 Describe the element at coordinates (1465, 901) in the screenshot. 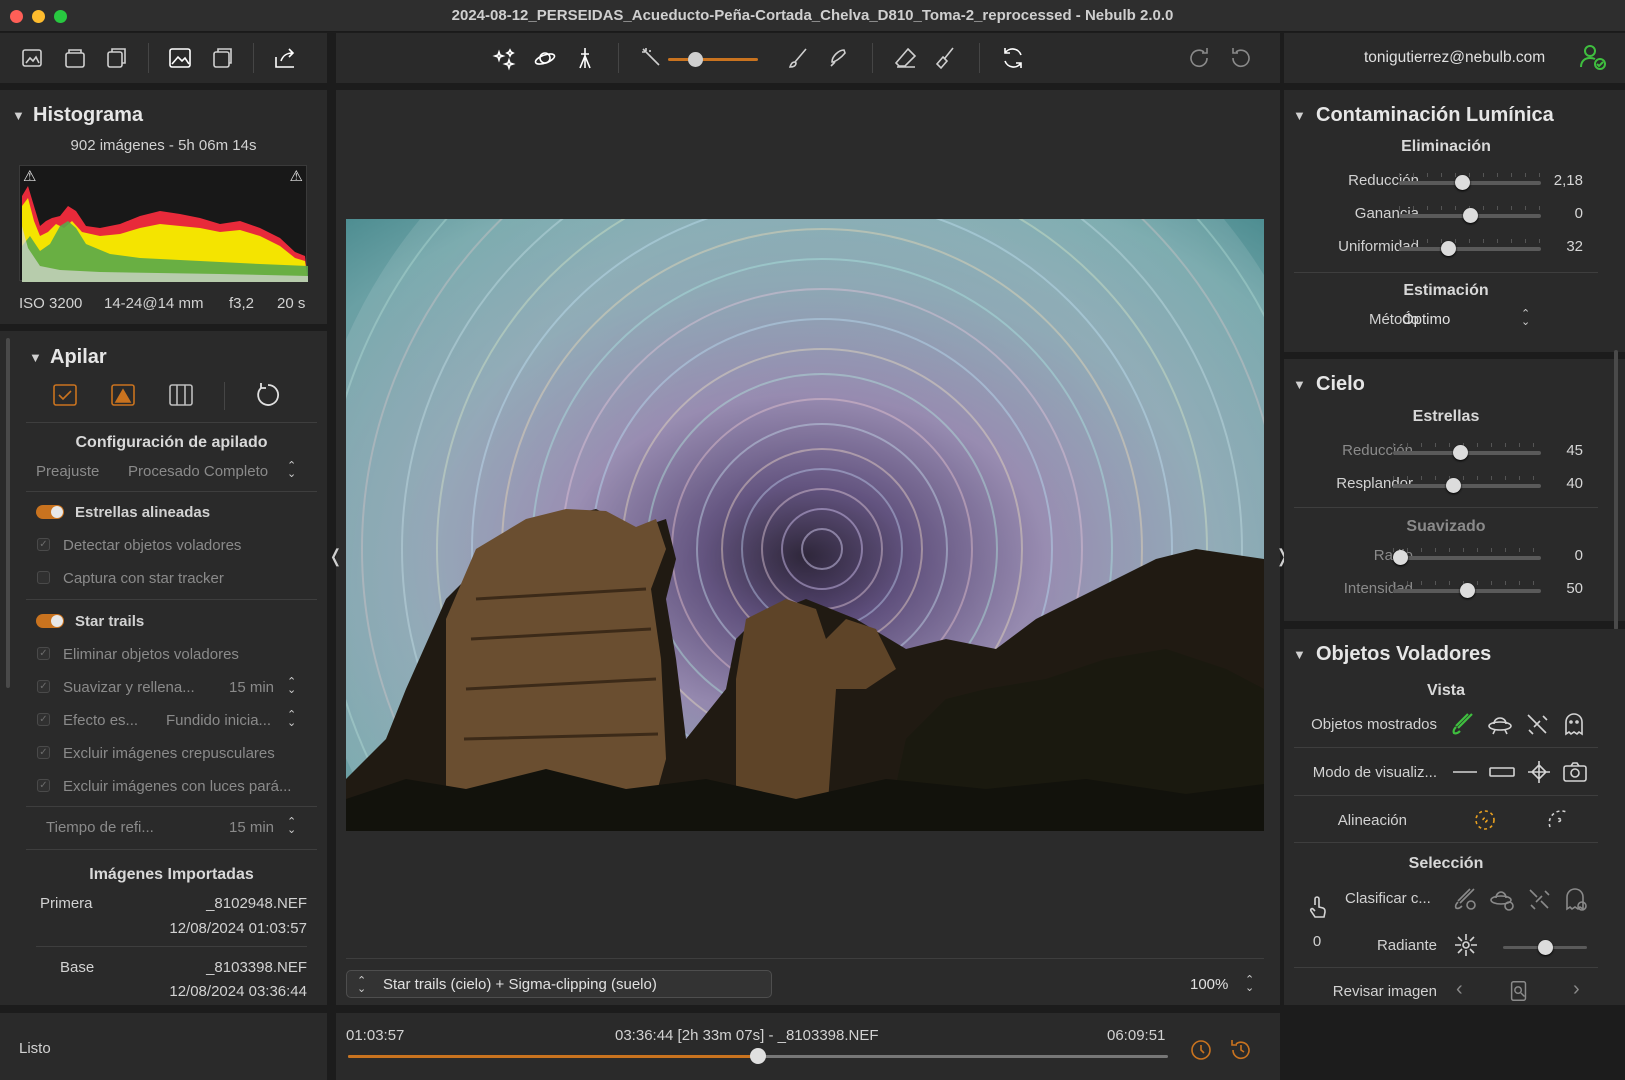

I see `classify-meteor-icon` at that location.